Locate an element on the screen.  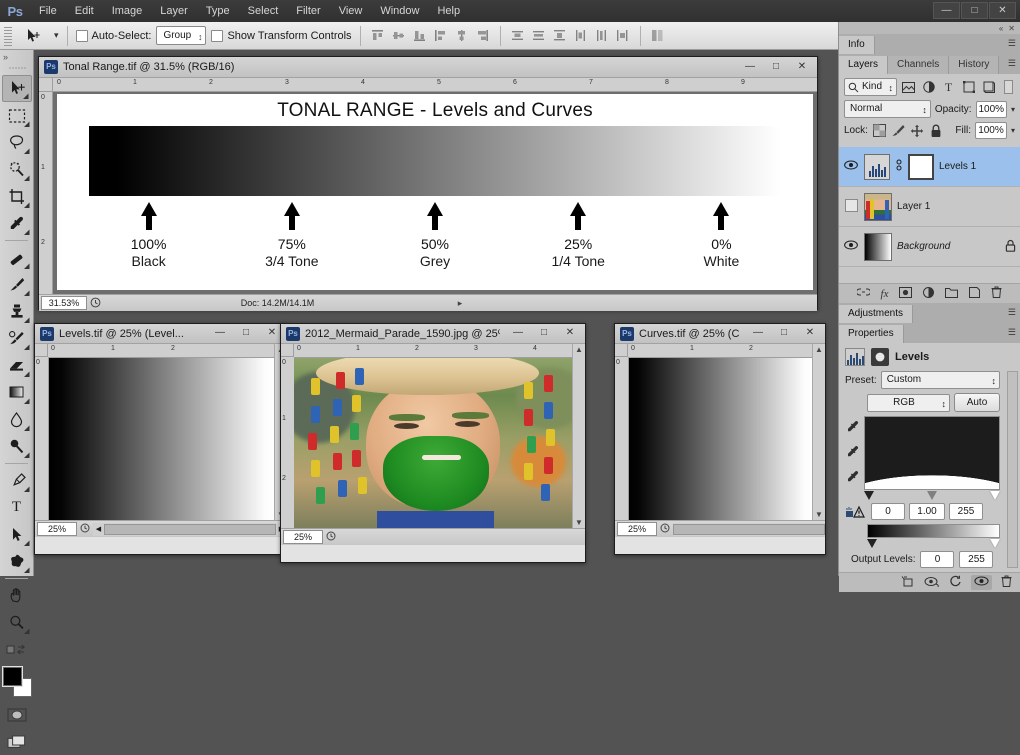
align-vertical-centers-icon is located at coordinates (399, 36).